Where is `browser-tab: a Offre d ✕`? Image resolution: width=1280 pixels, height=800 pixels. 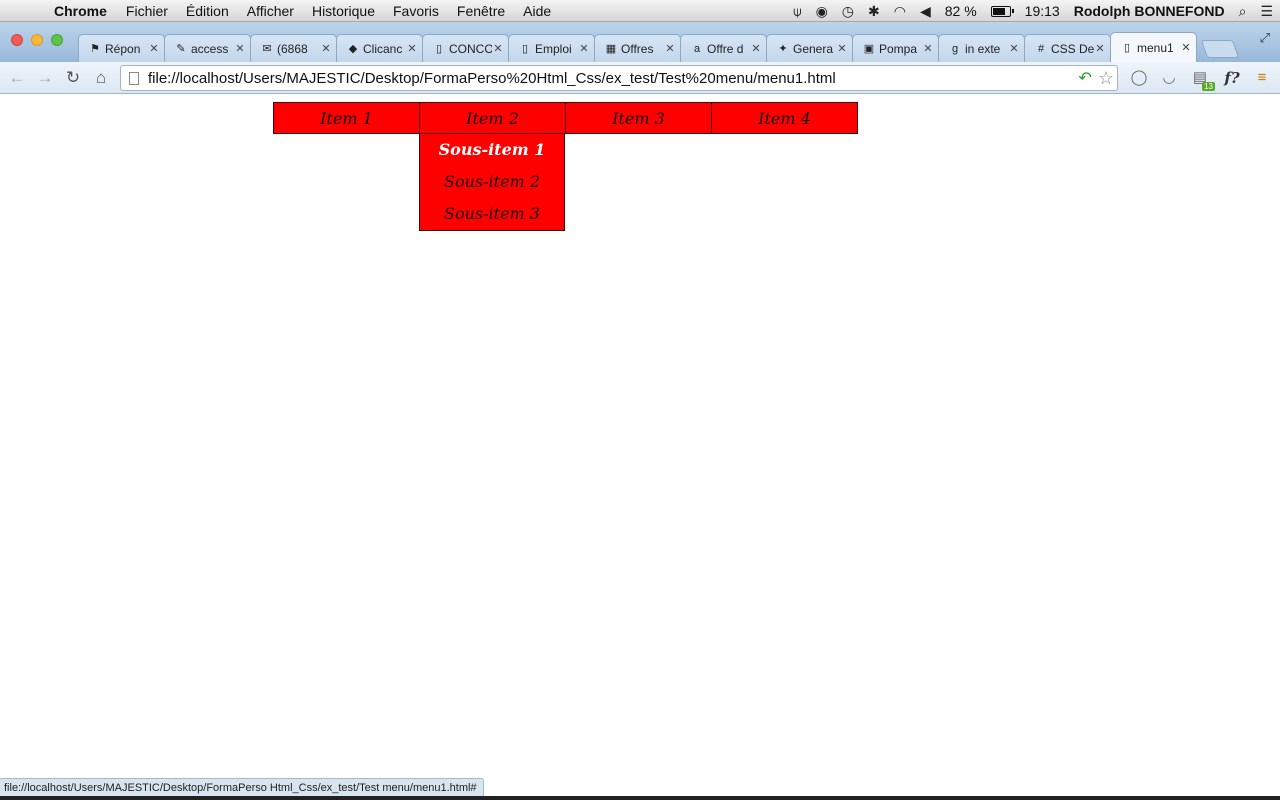
browser-tab: a Offre d ✕ is located at coordinates (723, 48).